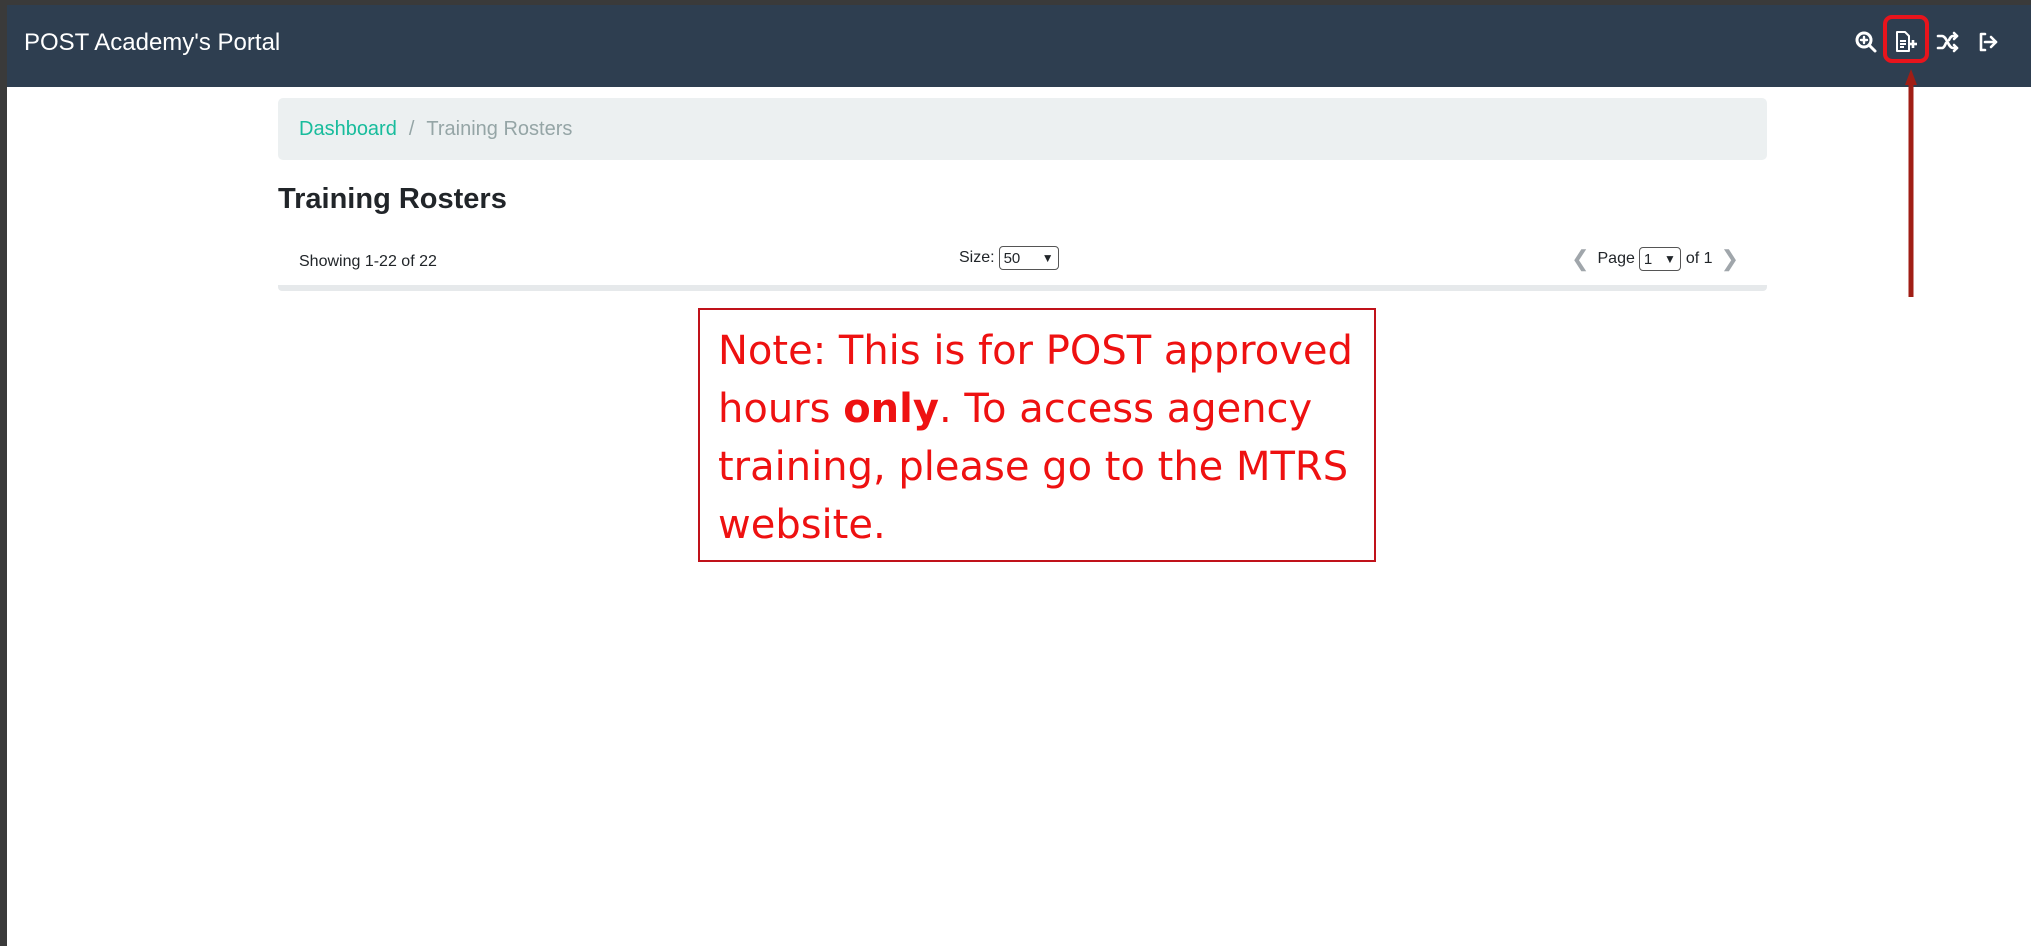 This screenshot has width=2031, height=946. I want to click on search-zoom-icon, so click(1866, 42).